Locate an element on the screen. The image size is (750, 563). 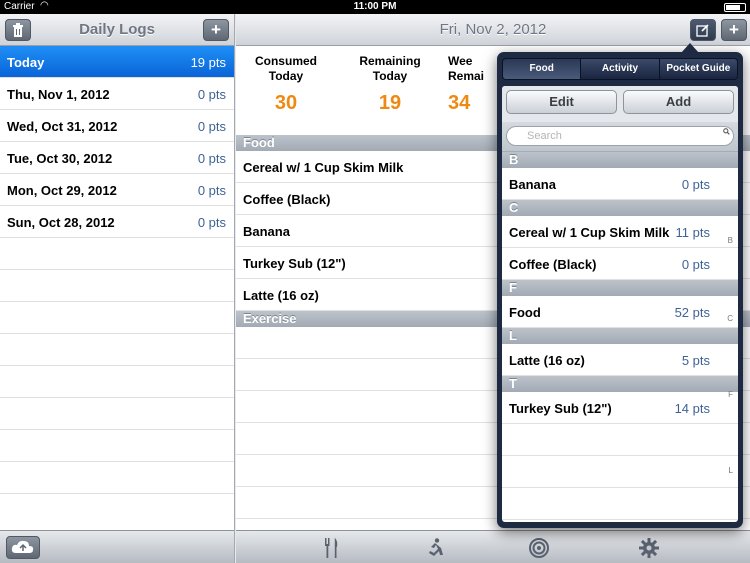
target-icon is located at coordinates (539, 550).